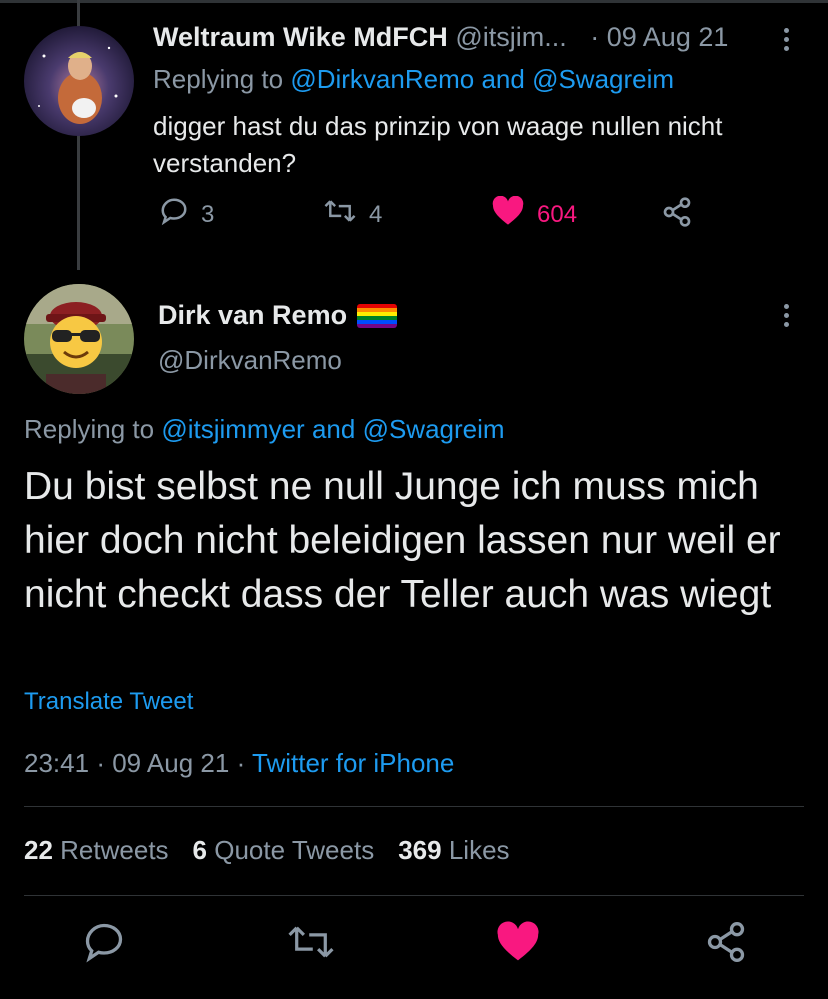  I want to click on quotes-count: 6, so click(200, 850).